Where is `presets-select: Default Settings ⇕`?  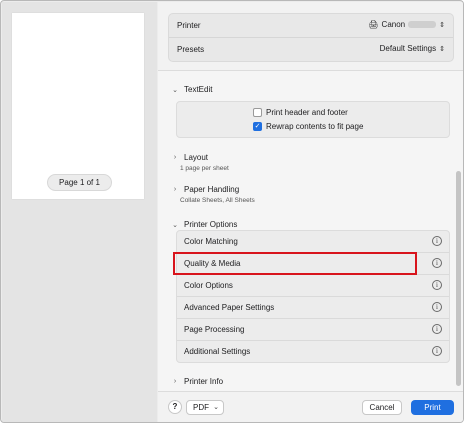 presets-select: Default Settings ⇕ is located at coordinates (412, 48).